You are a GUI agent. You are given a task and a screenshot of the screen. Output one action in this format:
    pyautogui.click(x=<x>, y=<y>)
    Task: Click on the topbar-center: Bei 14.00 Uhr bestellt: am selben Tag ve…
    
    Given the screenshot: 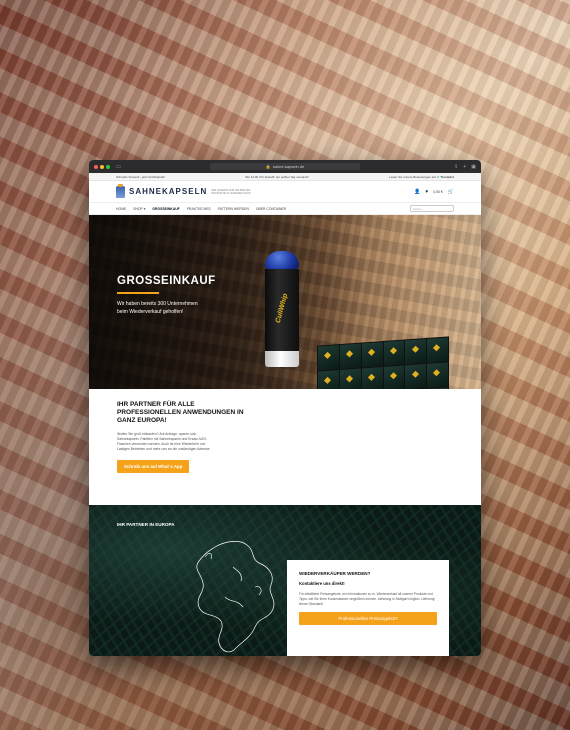 What is the action you would take?
    pyautogui.click(x=277, y=176)
    